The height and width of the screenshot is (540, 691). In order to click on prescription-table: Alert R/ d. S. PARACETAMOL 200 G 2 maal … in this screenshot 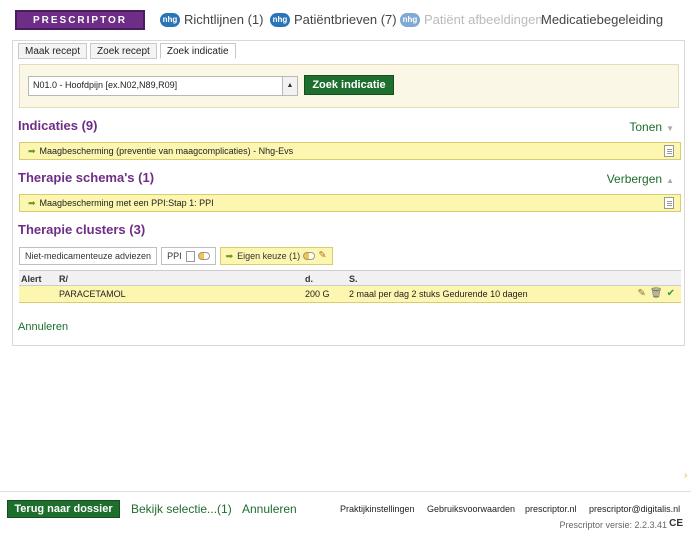, I will do `click(350, 286)`.